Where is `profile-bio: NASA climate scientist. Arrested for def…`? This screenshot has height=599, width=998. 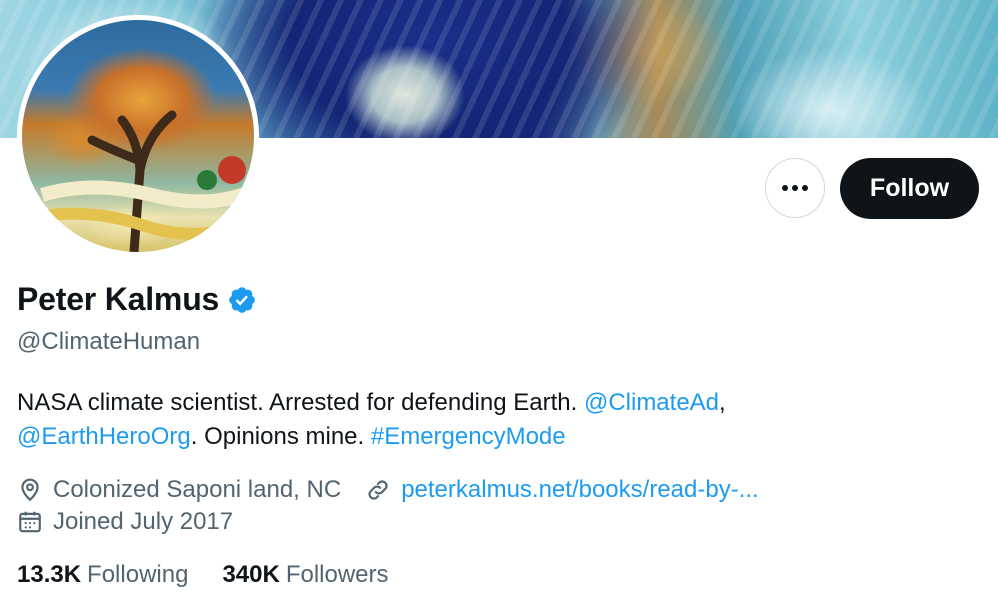
profile-bio: NASA climate scientist. Arrested for def… is located at coordinates (467, 420).